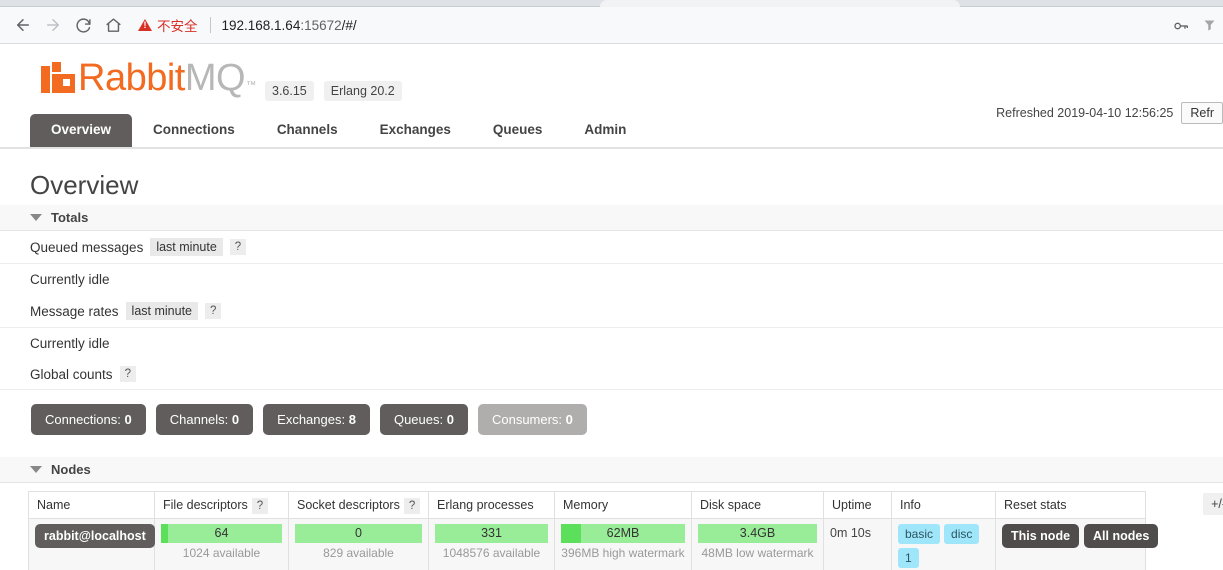 This screenshot has width=1223, height=570. What do you see at coordinates (58, 77) in the screenshot?
I see `rabbitmq-logo-icon` at bounding box center [58, 77].